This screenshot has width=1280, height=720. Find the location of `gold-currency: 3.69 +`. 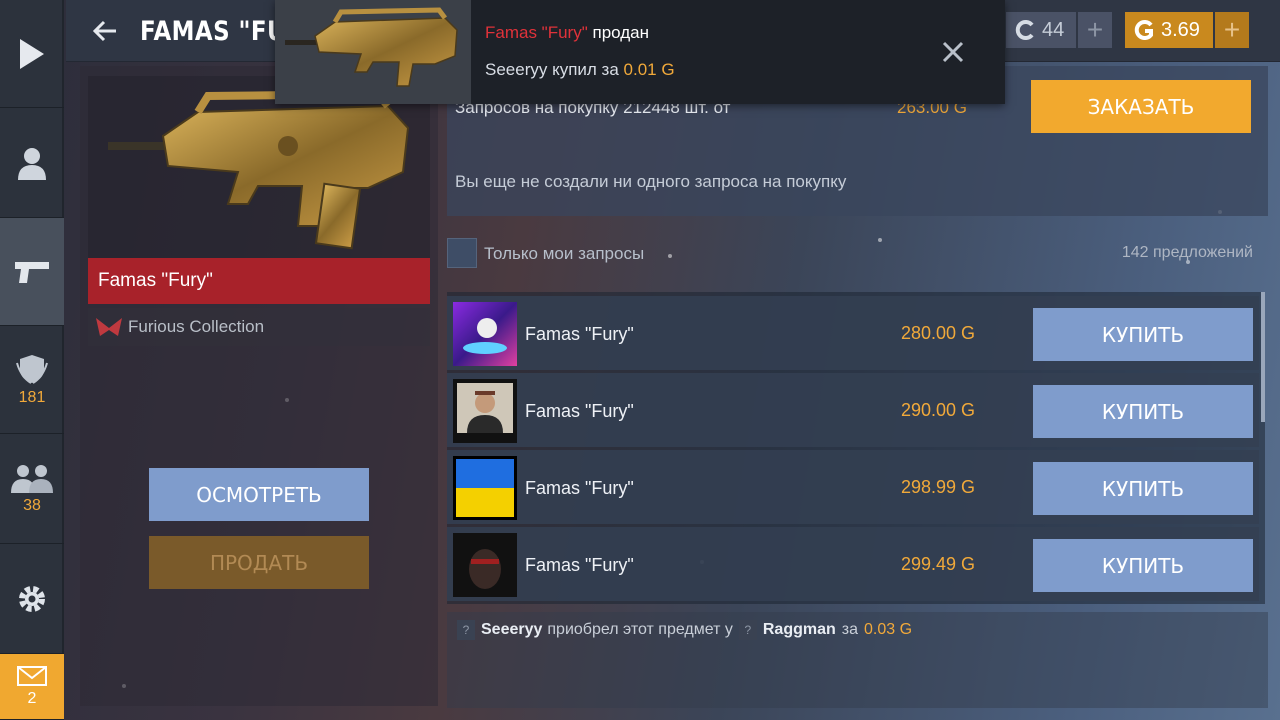

gold-currency: 3.69 + is located at coordinates (1187, 30).